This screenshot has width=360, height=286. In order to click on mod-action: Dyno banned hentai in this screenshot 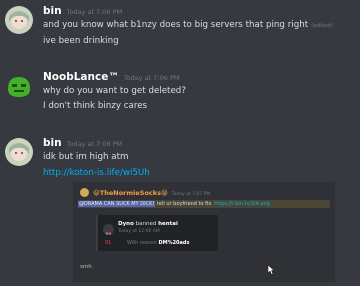, I will do `click(148, 224)`.